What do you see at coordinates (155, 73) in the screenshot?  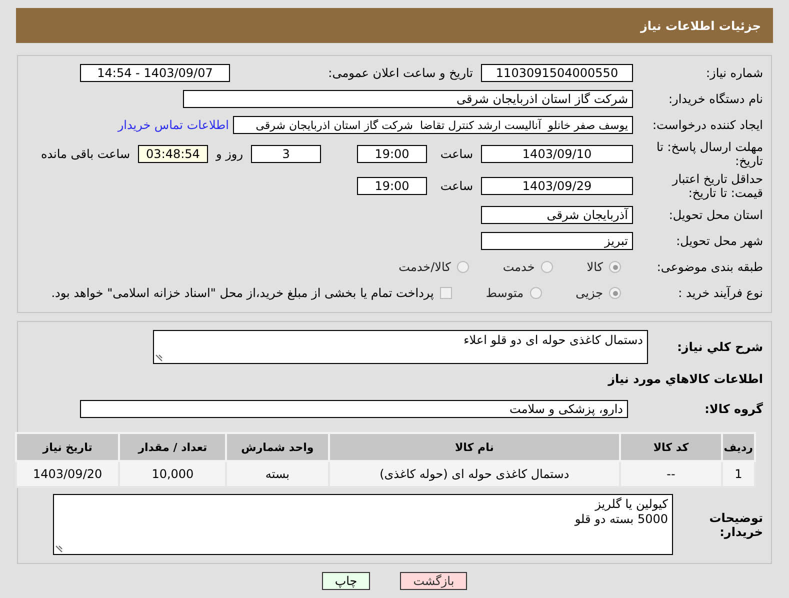 I see `announce-date-field: 1403/09/07 - 14:54` at bounding box center [155, 73].